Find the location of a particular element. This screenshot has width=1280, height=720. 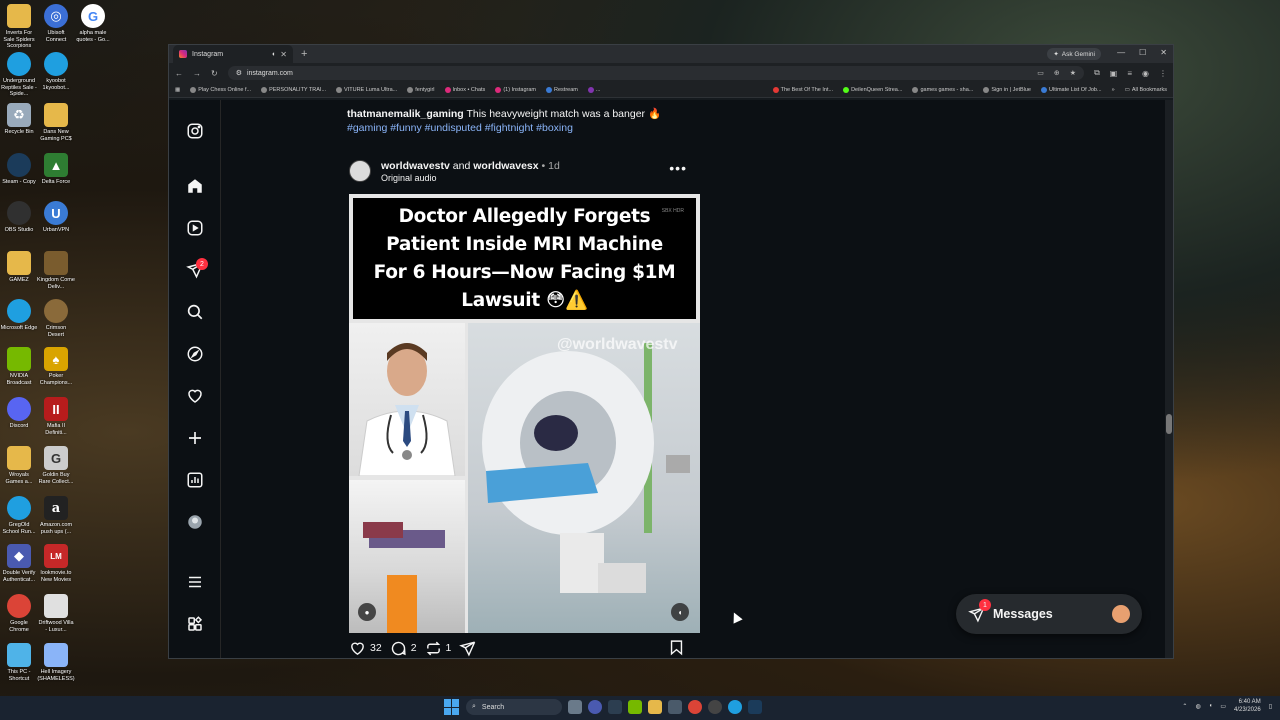

browser-app-icon is located at coordinates (595, 707).